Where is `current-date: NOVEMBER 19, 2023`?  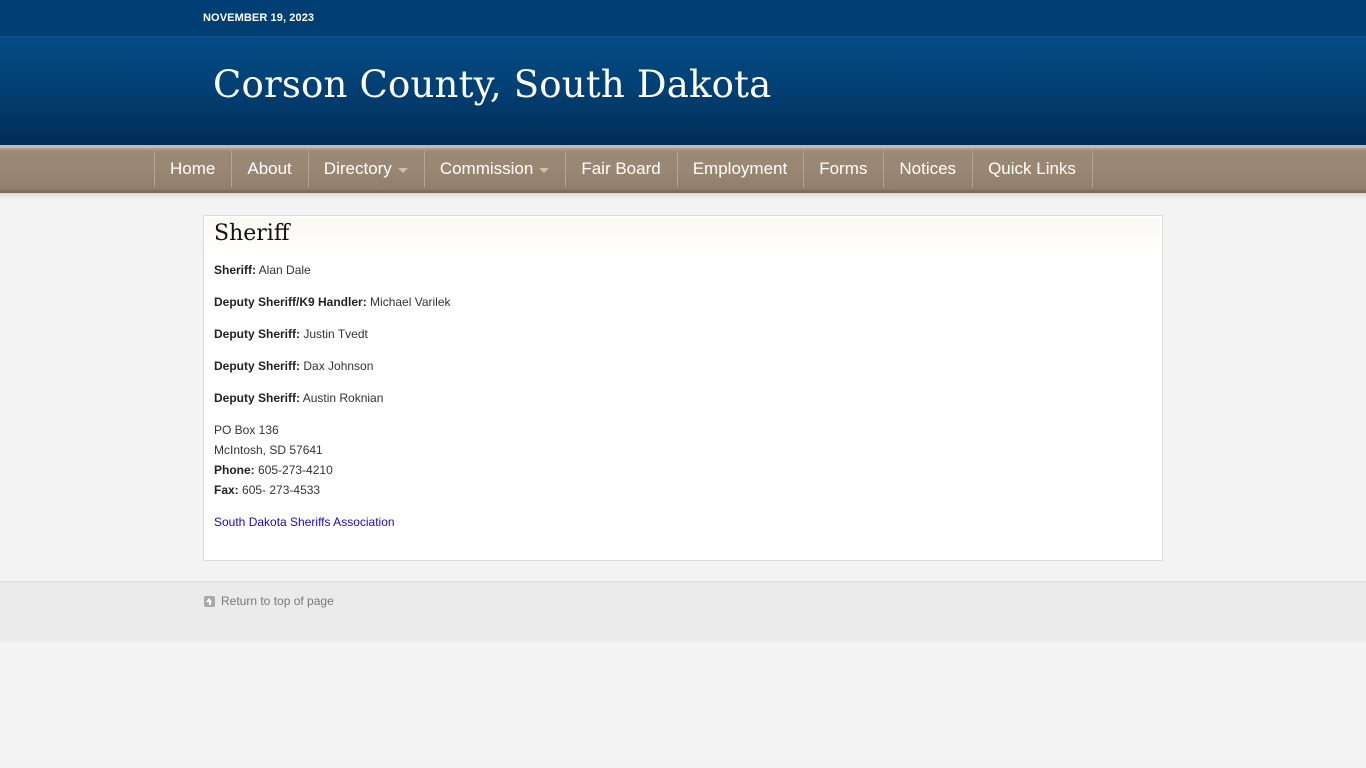 current-date: NOVEMBER 19, 2023 is located at coordinates (259, 18).